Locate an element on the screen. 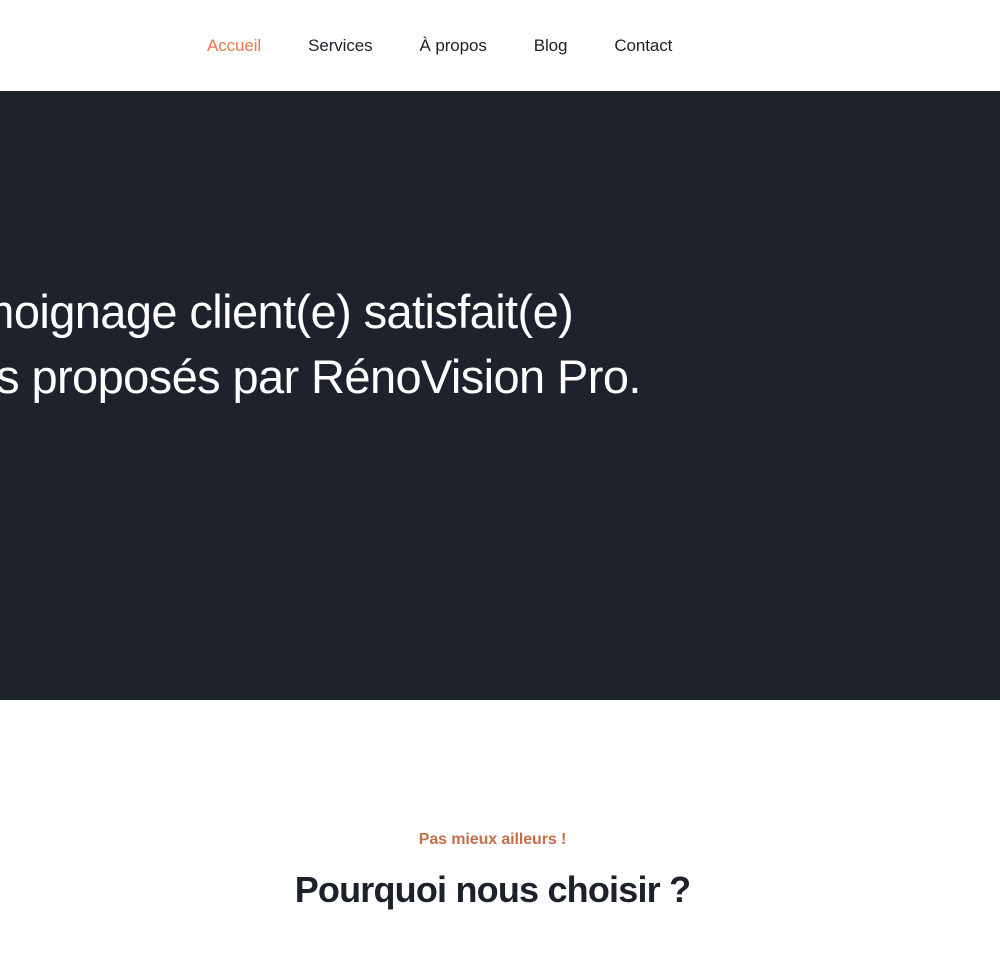 The image size is (1000, 963). main-navigation: Accueil Services À propos Blog Contact is located at coordinates (439, 45).